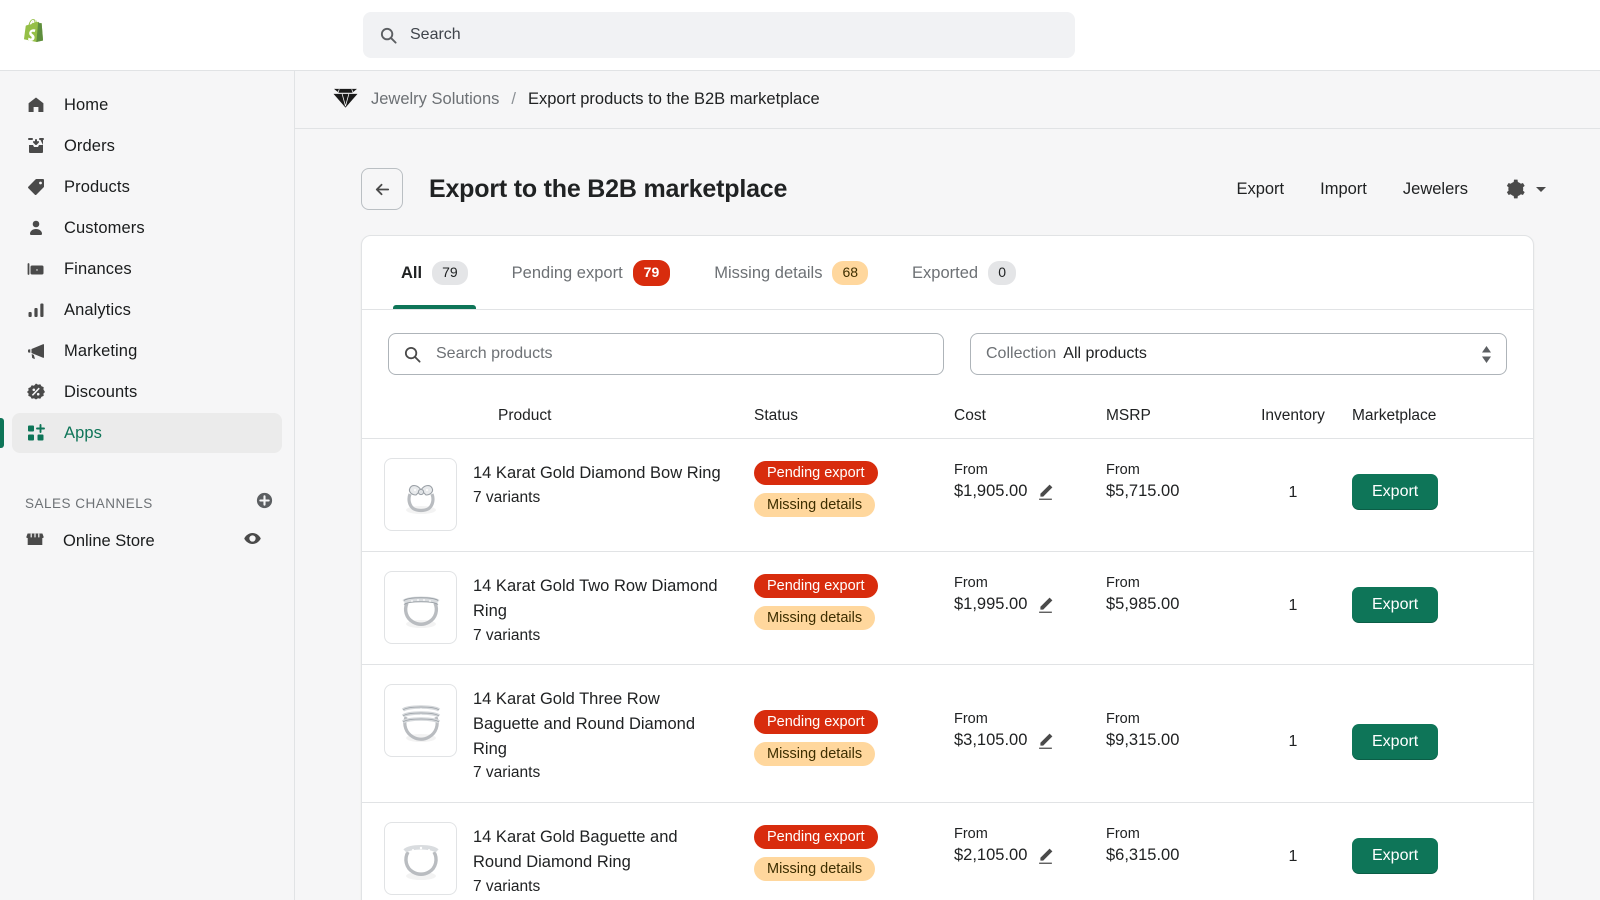  I want to click on tab-pending-export: Pending export 79, so click(591, 273).